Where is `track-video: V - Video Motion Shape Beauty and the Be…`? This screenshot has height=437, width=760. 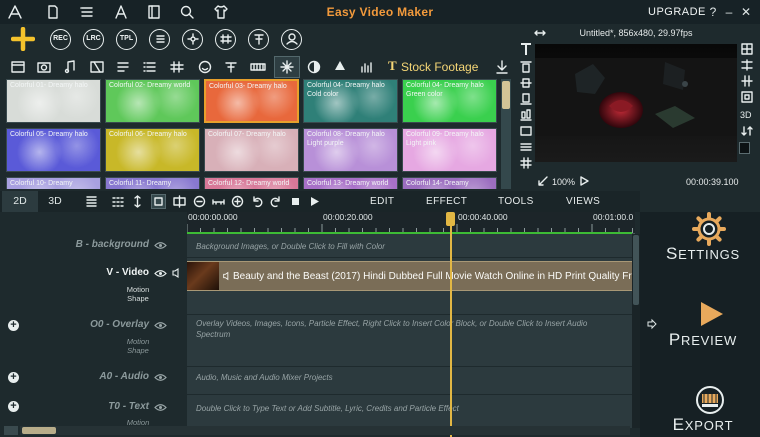 track-video: V - Video Motion Shape Beauty and the Be… is located at coordinates (326, 286).